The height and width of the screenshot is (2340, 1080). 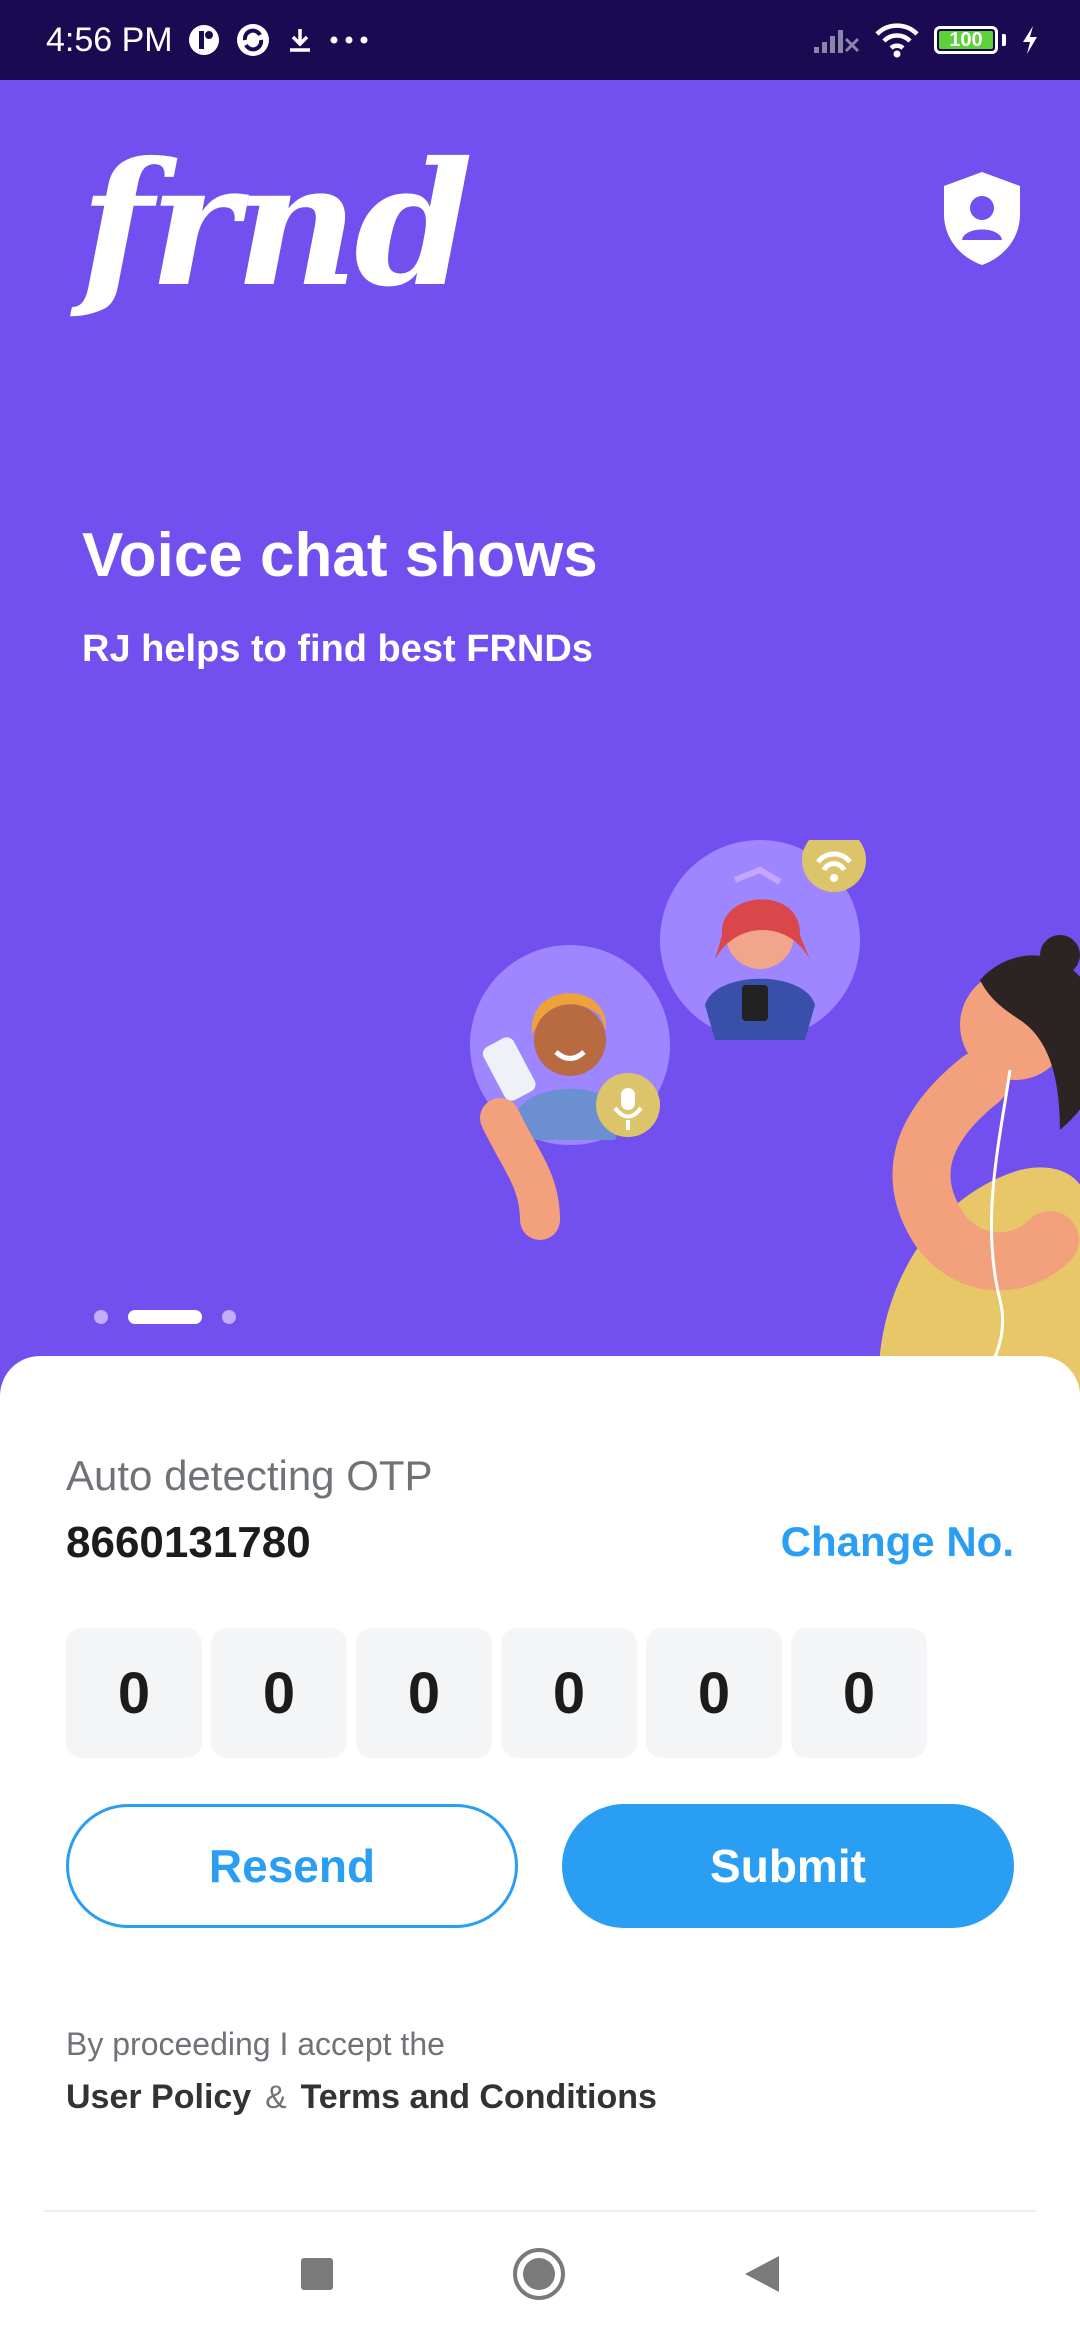 What do you see at coordinates (424, 1693) in the screenshot?
I see `otp-digit-3: 0` at bounding box center [424, 1693].